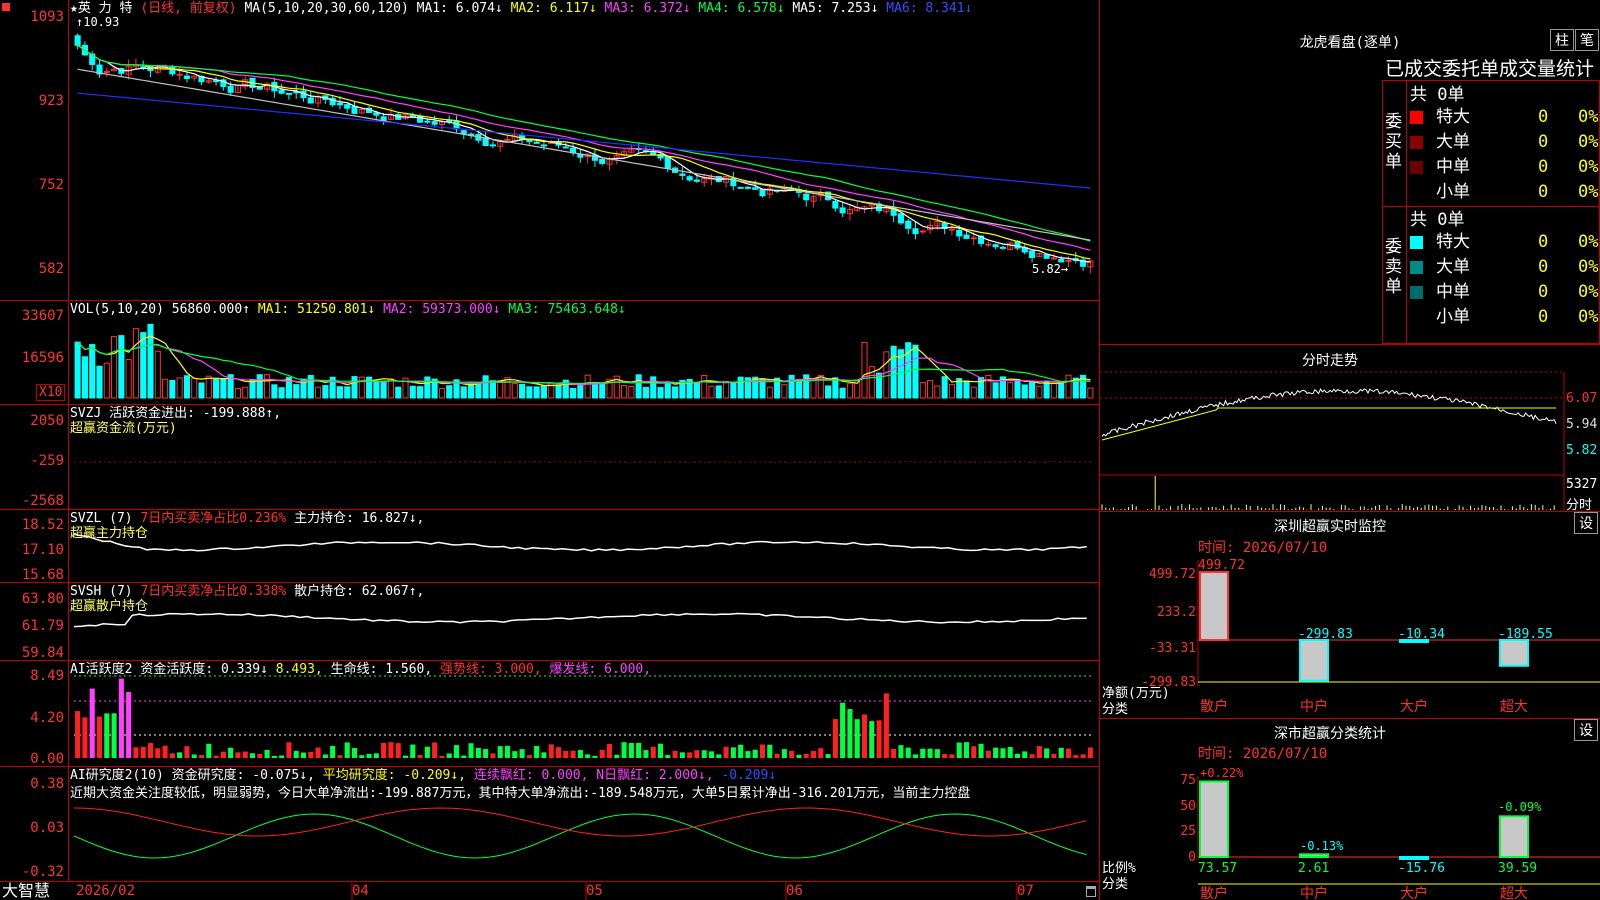  What do you see at coordinates (1350, 718) in the screenshot?
I see `classify-top-line` at bounding box center [1350, 718].